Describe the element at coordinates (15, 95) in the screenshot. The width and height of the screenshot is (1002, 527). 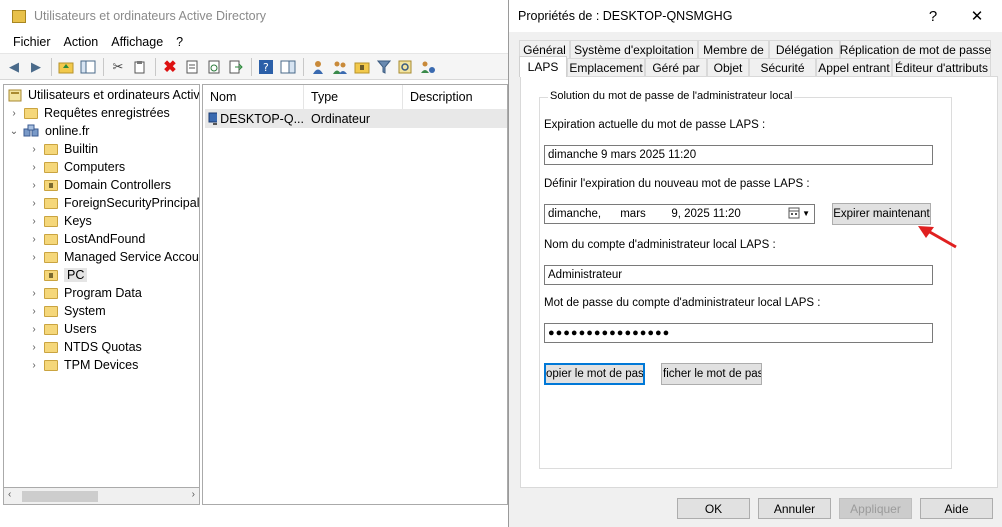
I see `aduc-root-icon` at that location.